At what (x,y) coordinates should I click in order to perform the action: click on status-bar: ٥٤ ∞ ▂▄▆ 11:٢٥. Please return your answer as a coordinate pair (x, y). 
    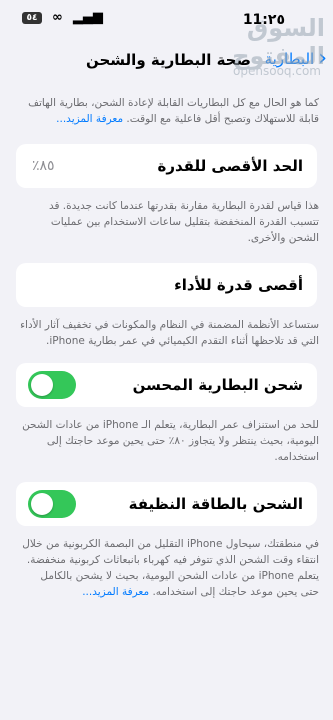
    Looking at the image, I should click on (166, 19).